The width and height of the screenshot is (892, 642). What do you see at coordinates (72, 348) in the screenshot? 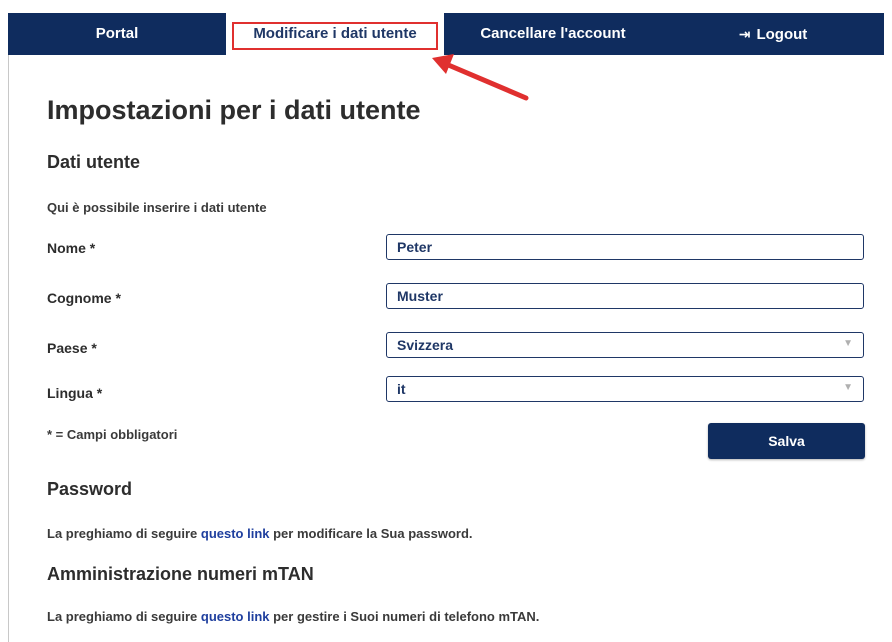
I see `paese-label: Paese *` at bounding box center [72, 348].